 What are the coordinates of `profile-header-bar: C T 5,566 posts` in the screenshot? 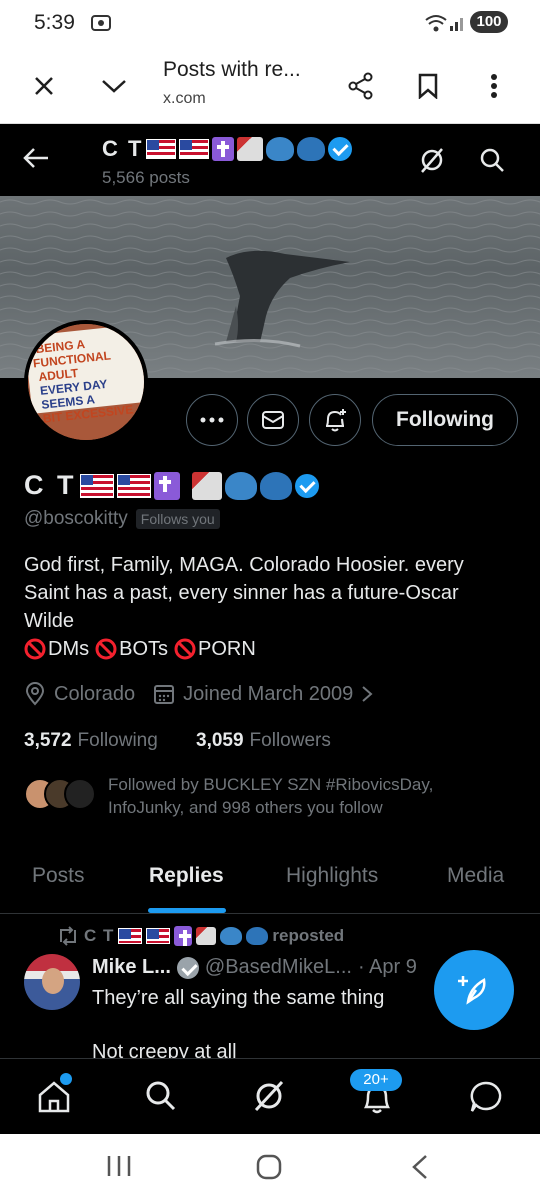 It's located at (270, 160).